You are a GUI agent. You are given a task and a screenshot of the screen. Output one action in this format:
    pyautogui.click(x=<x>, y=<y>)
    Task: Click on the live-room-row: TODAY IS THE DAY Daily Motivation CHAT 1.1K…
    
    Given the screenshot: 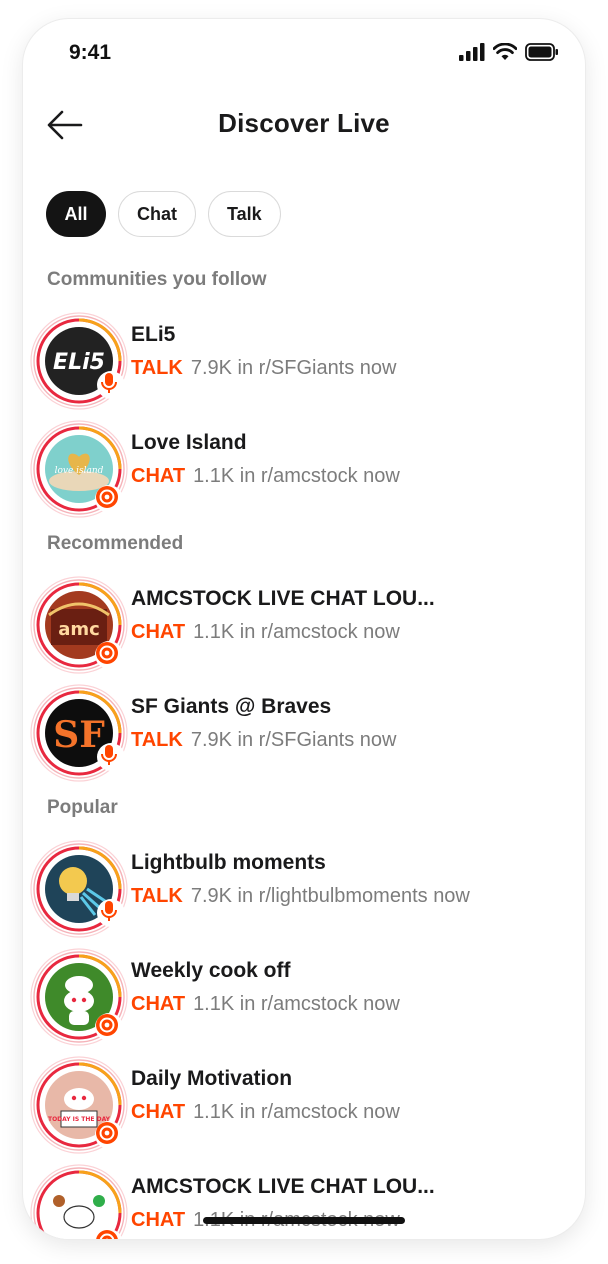 What is the action you would take?
    pyautogui.click(x=299, y=1105)
    